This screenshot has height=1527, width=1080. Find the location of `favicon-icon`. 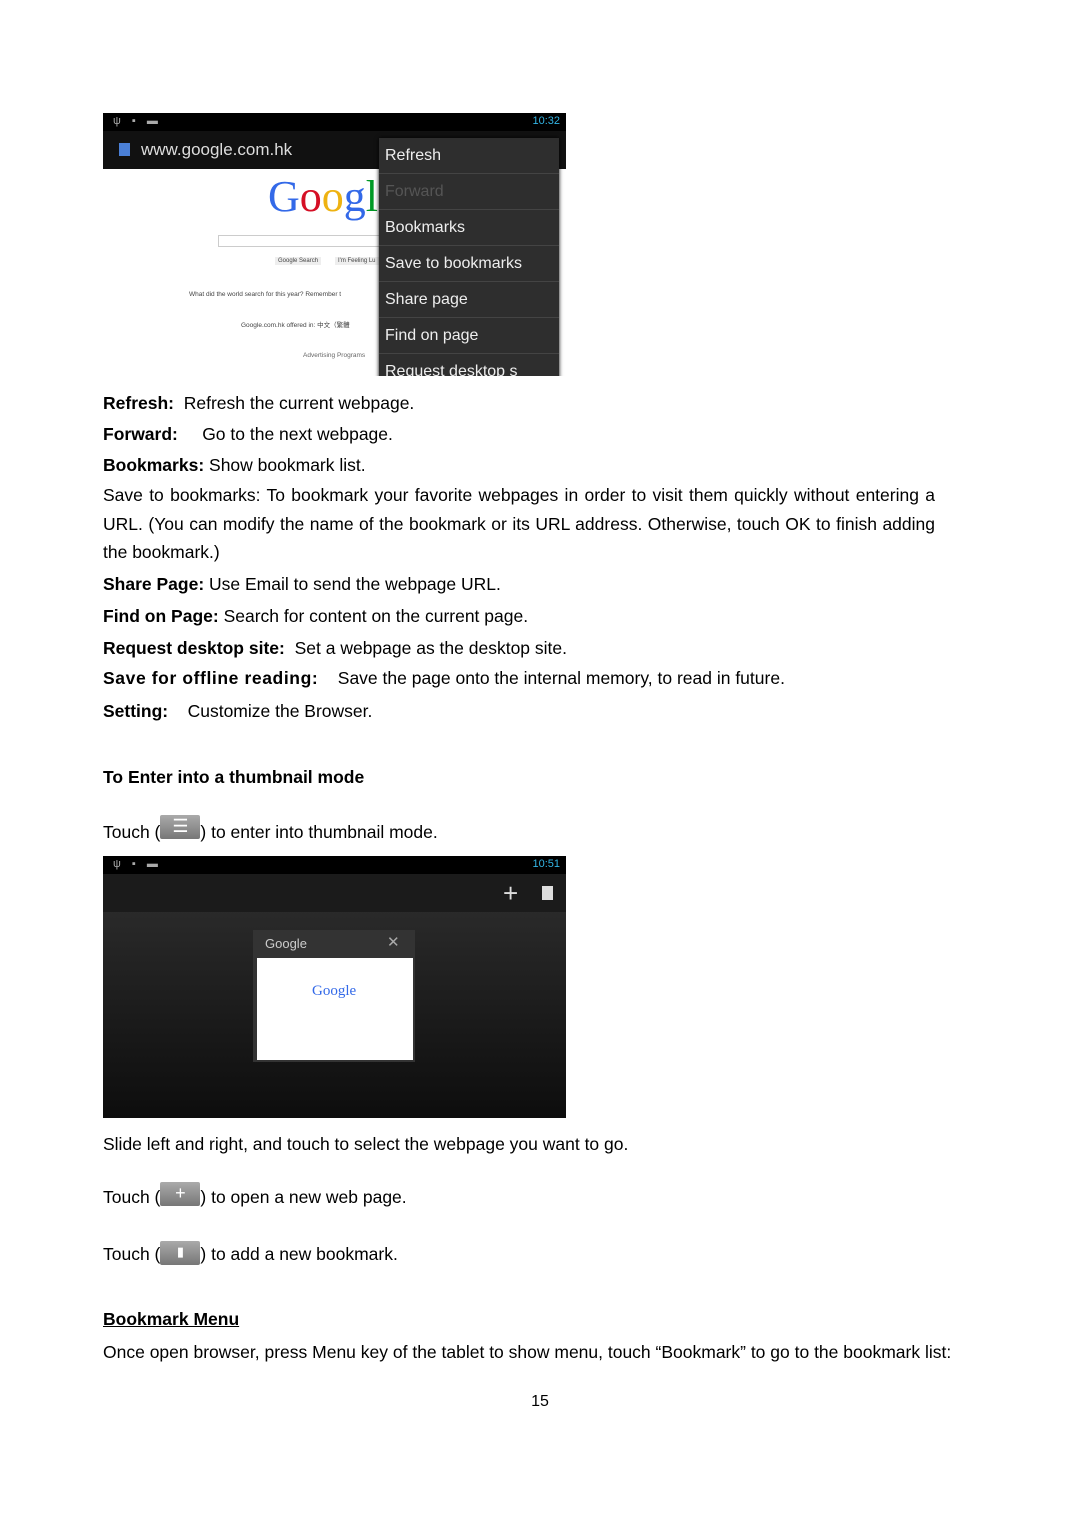

favicon-icon is located at coordinates (124, 149).